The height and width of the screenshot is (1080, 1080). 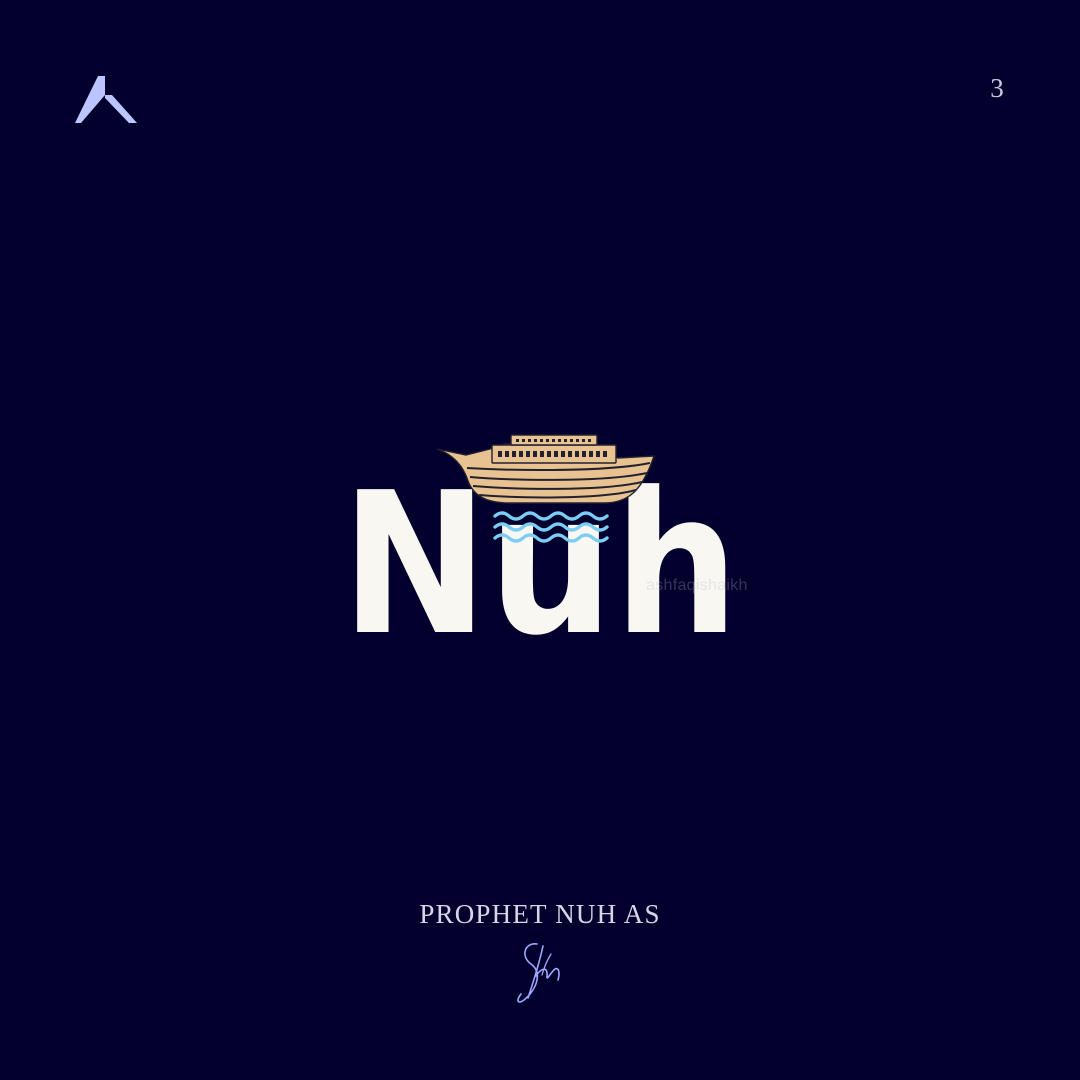 What do you see at coordinates (538, 973) in the screenshot?
I see `signature-icon` at bounding box center [538, 973].